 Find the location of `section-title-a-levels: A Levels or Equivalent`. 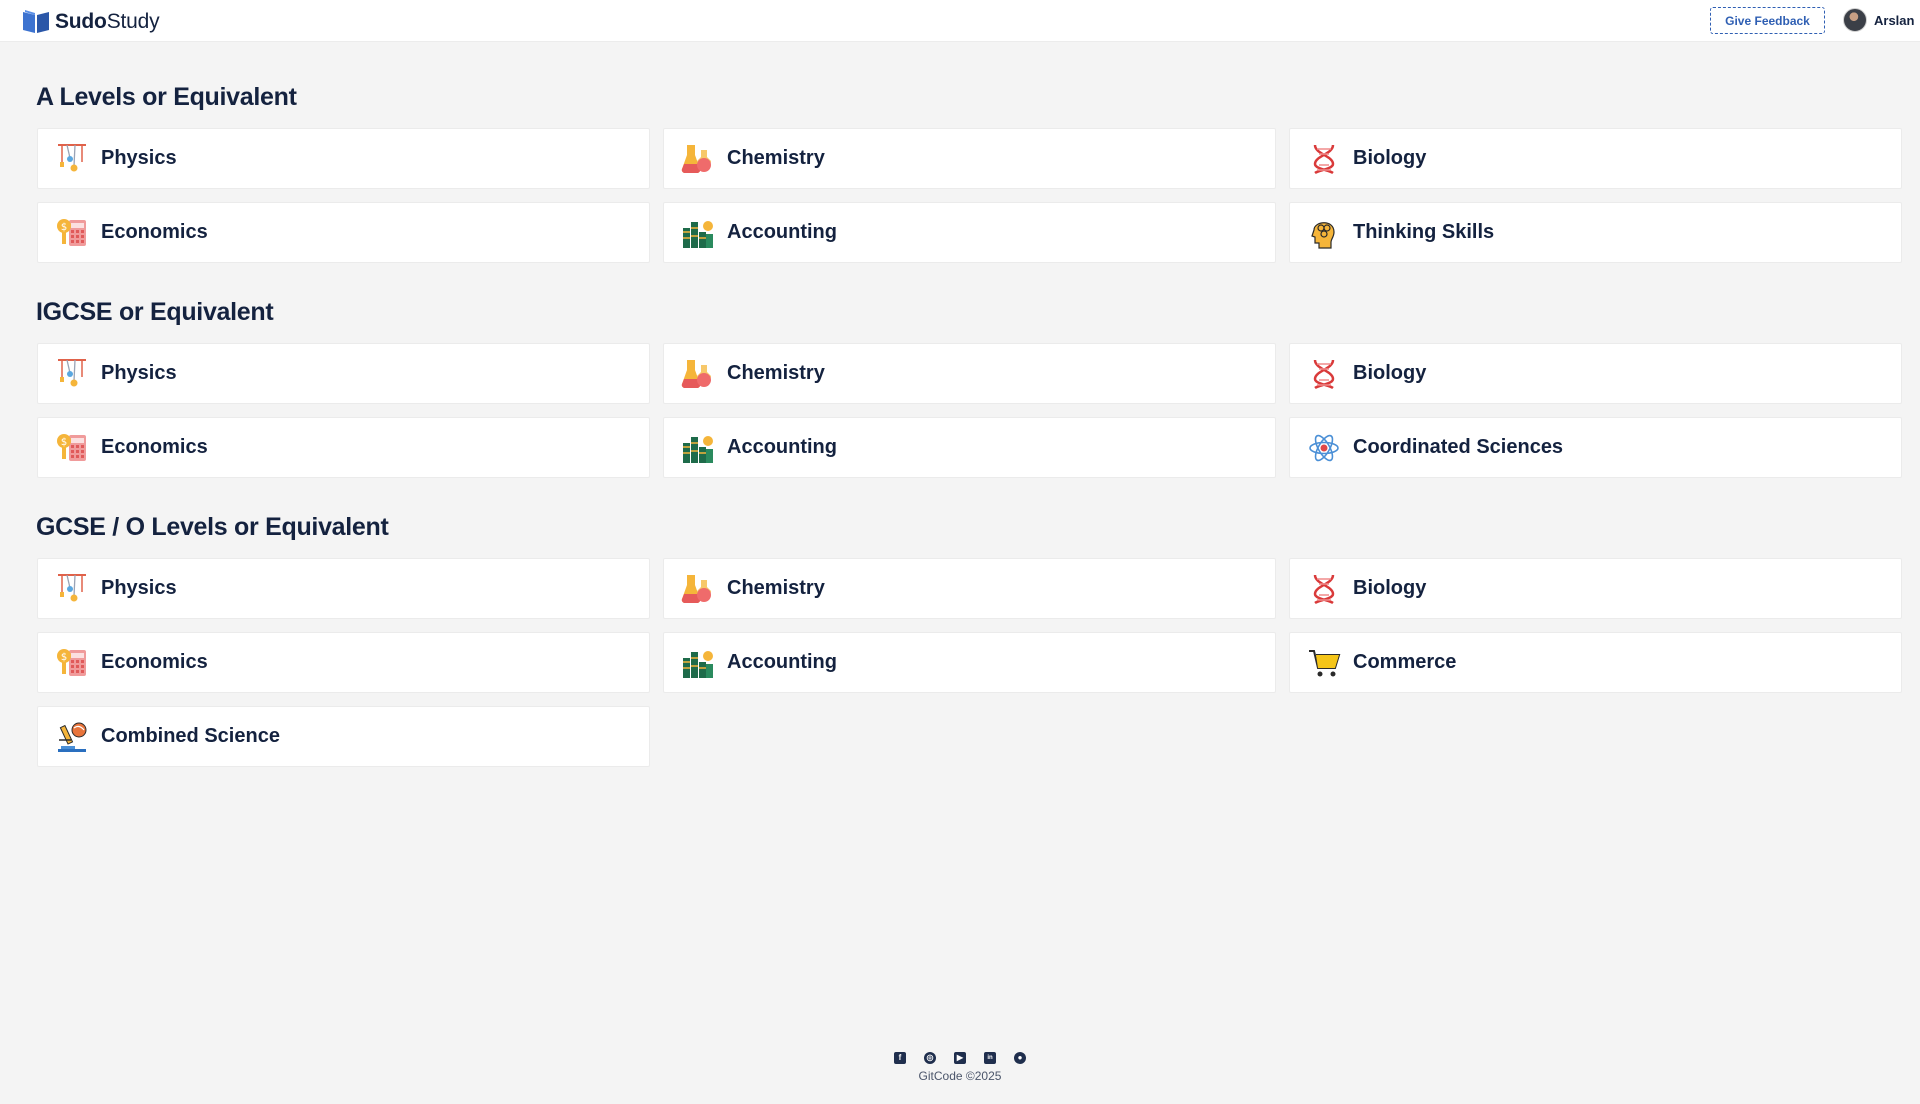

section-title-a-levels: A Levels or Equivalent is located at coordinates (166, 97).